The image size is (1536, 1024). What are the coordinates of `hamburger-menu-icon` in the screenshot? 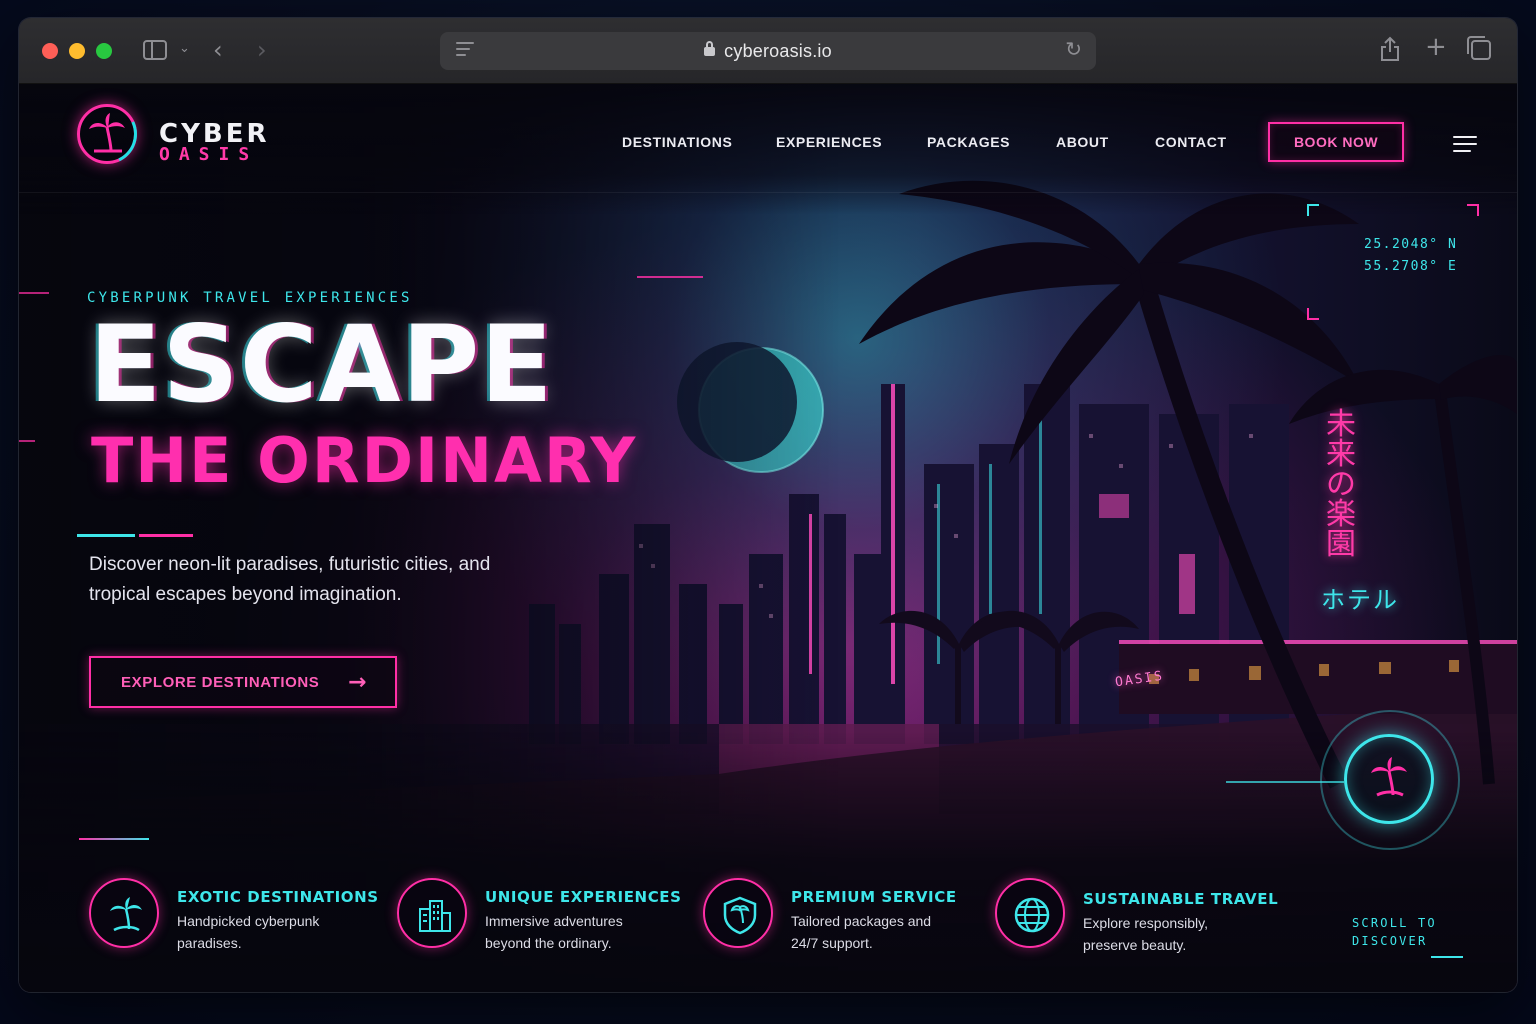 It's located at (1465, 144).